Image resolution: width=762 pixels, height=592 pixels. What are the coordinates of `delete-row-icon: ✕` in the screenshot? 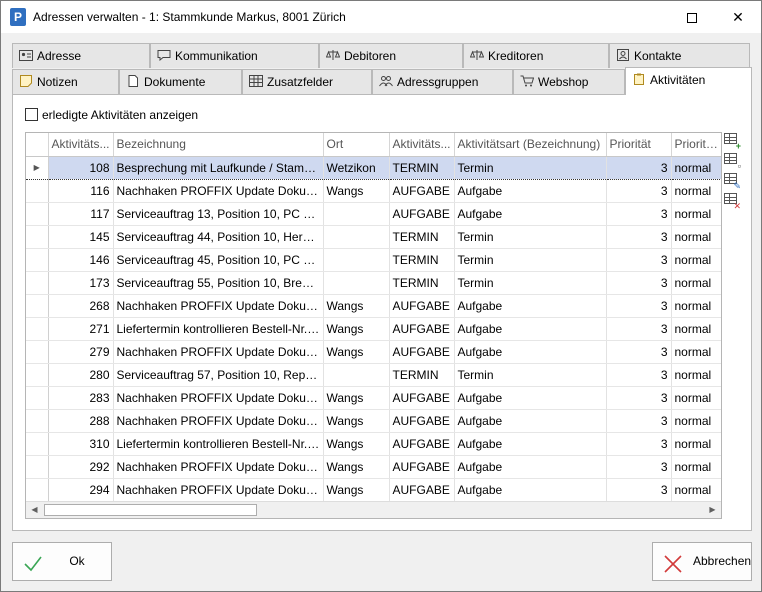 It's located at (732, 201).